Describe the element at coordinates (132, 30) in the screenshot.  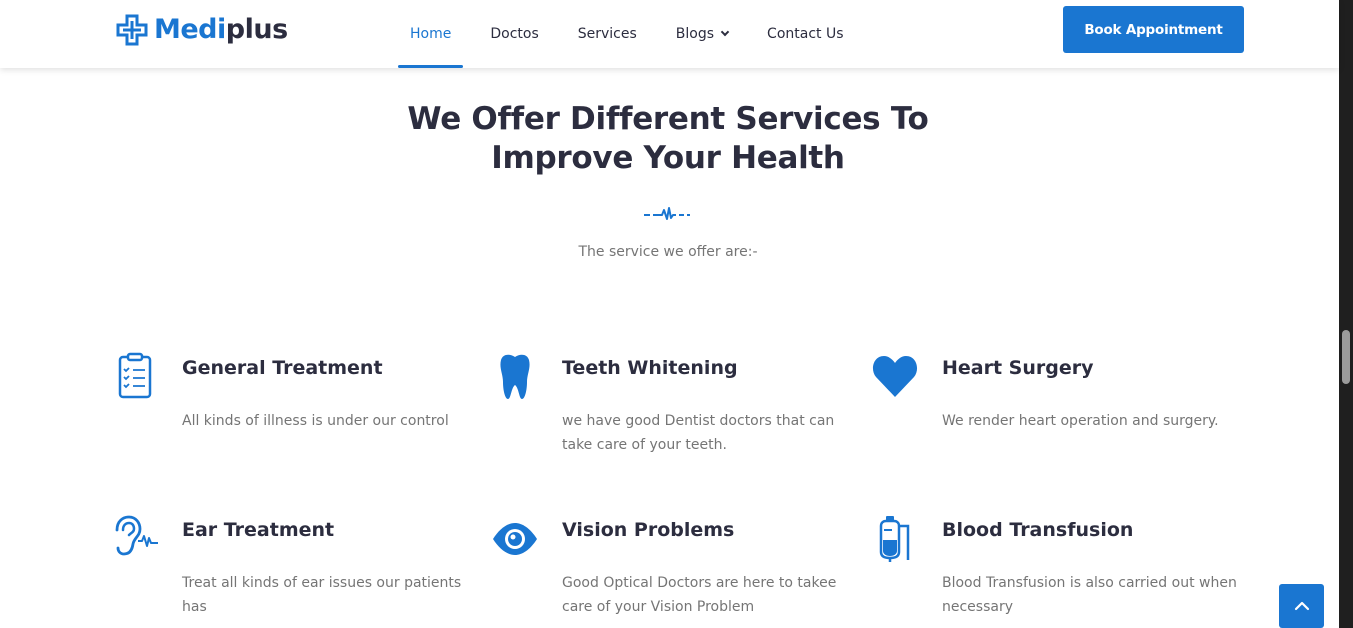
I see `medical-cross-icon` at that location.